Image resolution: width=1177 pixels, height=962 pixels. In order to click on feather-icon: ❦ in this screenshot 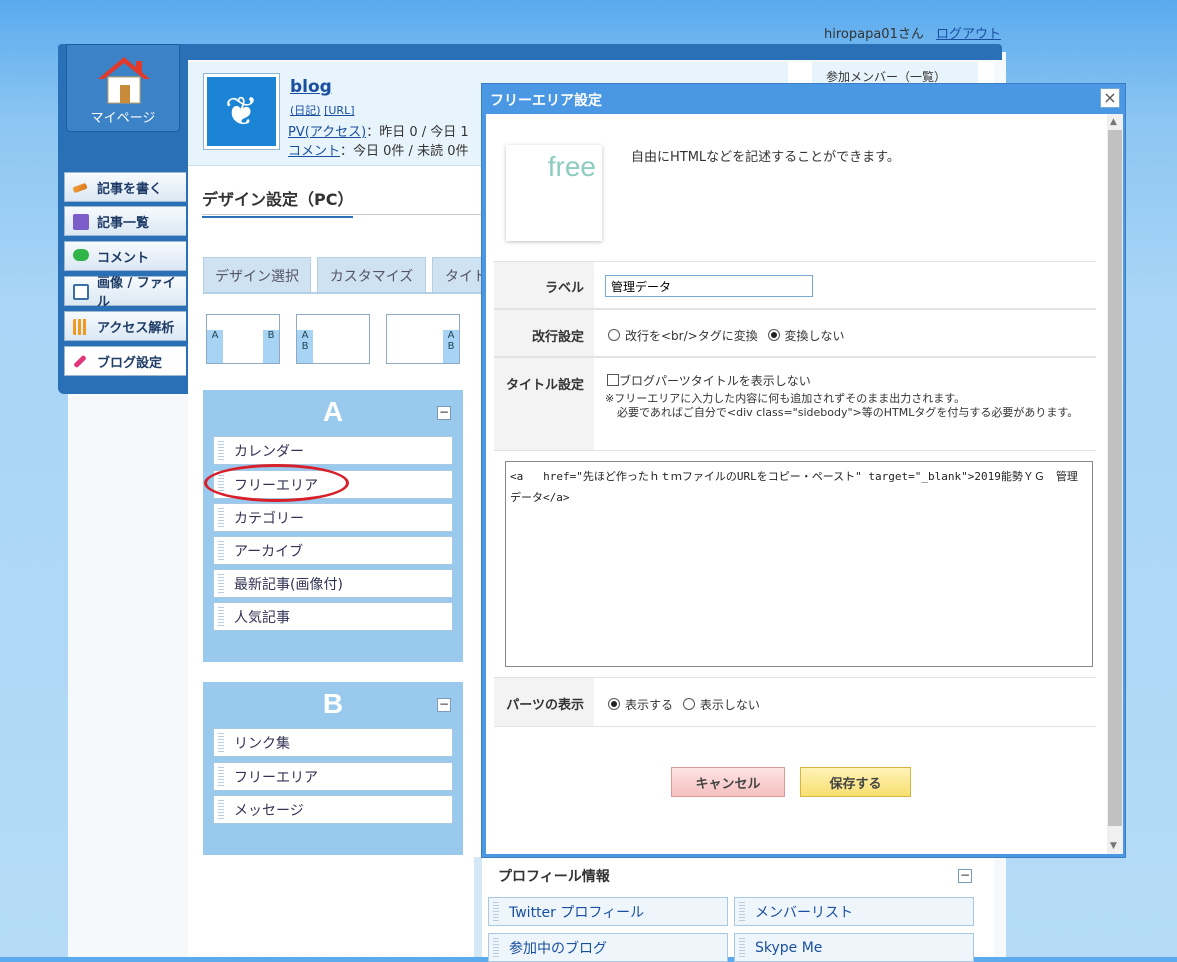, I will do `click(241, 111)`.